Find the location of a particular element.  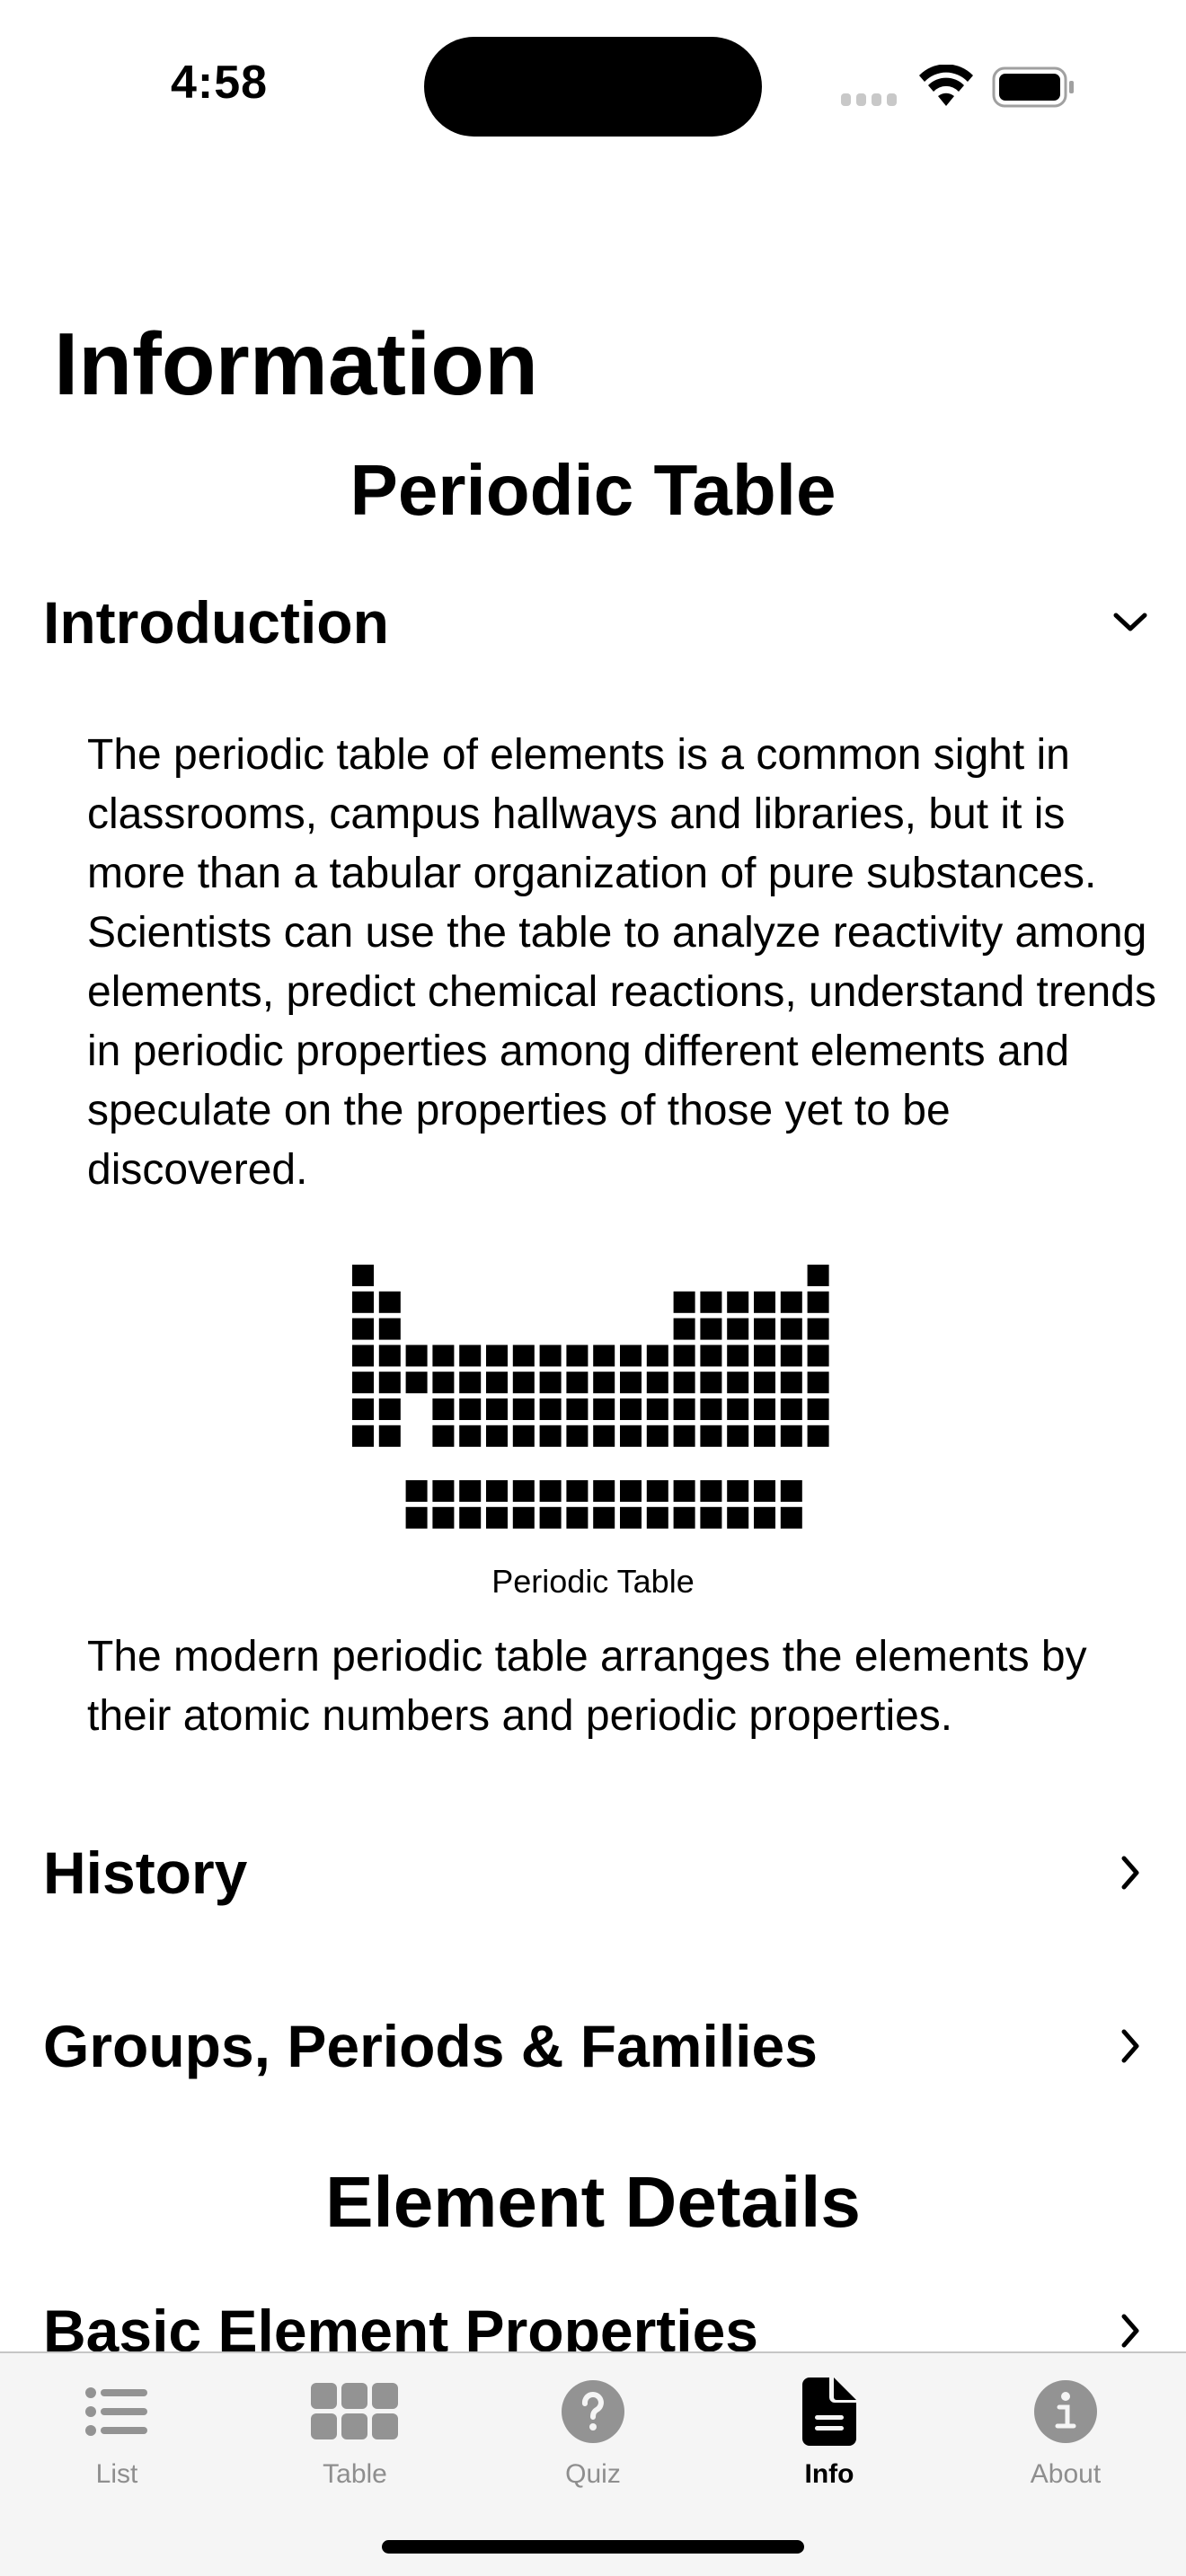

disclosure-basic-element-properties: Basic Element Properties is located at coordinates (595, 2320).